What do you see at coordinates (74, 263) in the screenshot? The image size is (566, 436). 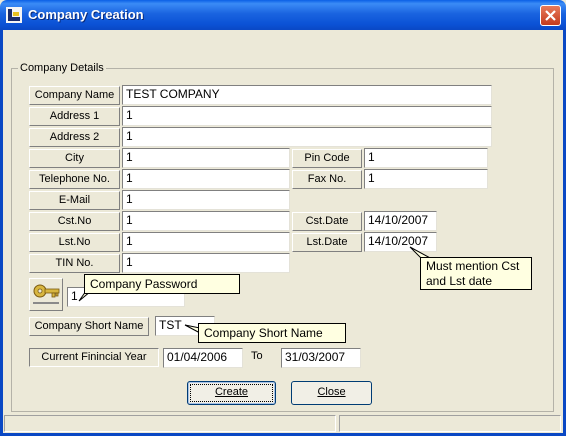 I see `tin-no-label: TIN No.` at bounding box center [74, 263].